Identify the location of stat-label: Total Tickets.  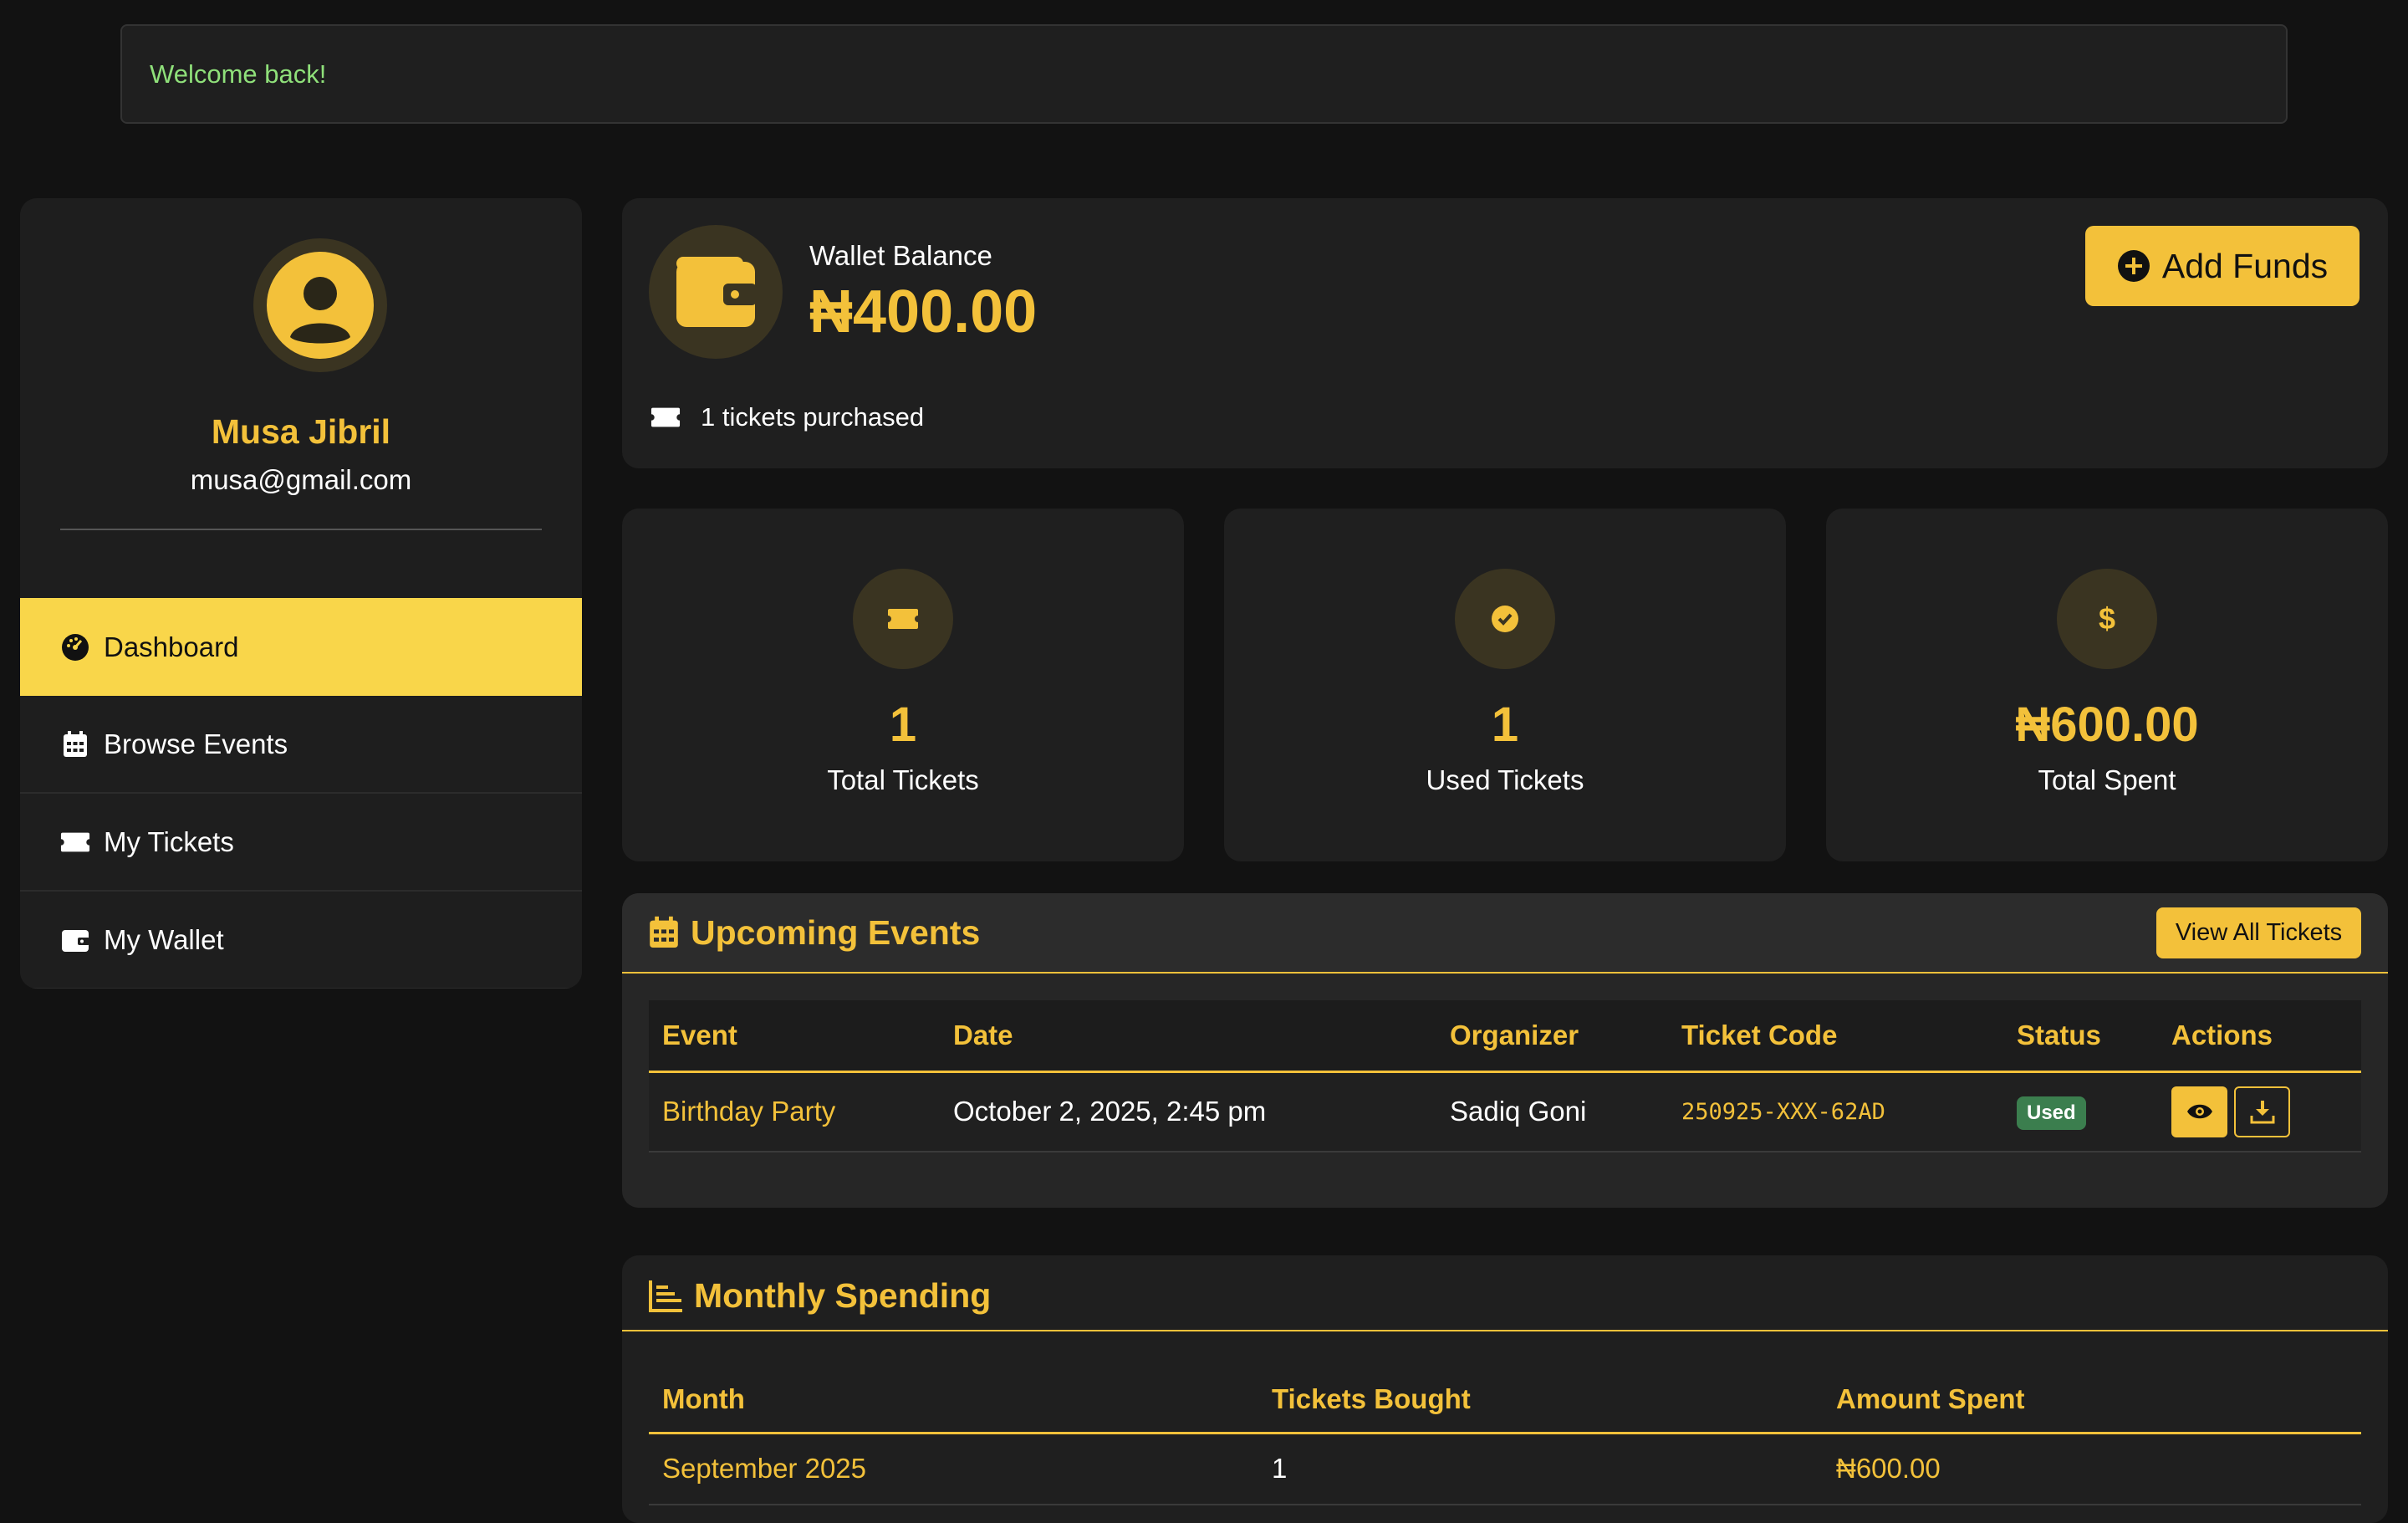
(903, 779).